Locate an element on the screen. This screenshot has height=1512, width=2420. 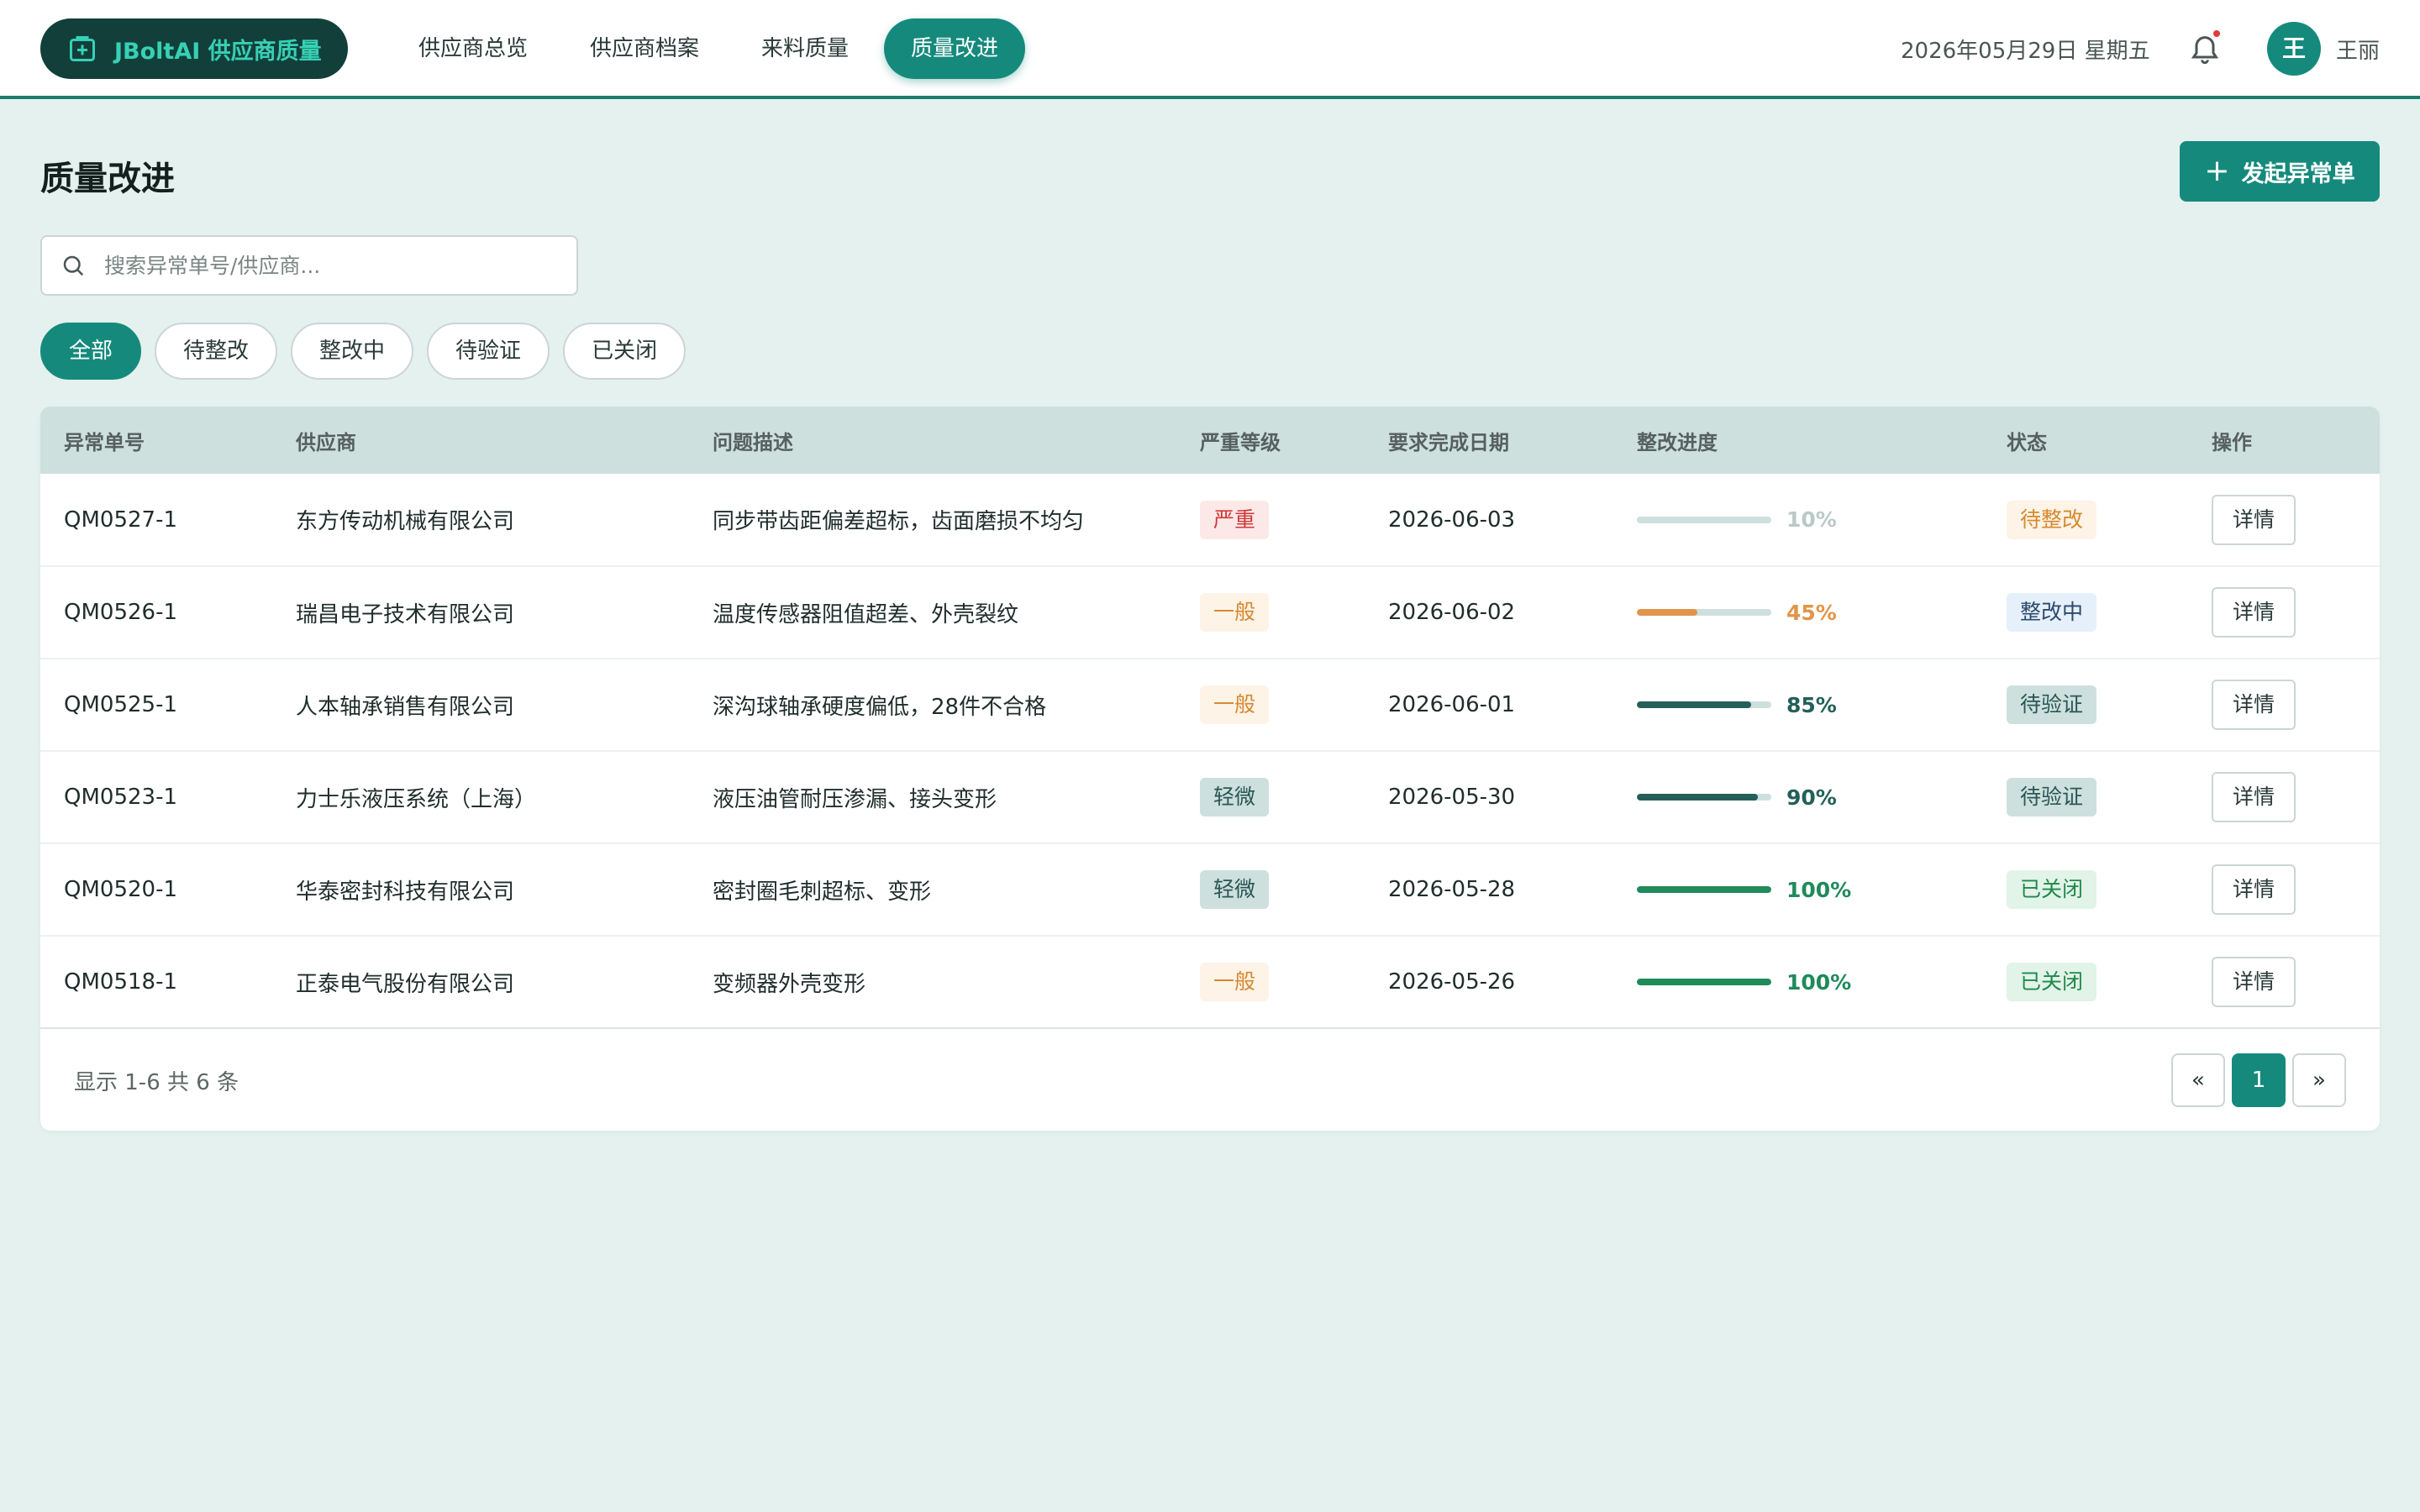
search-box is located at coordinates (309, 265).